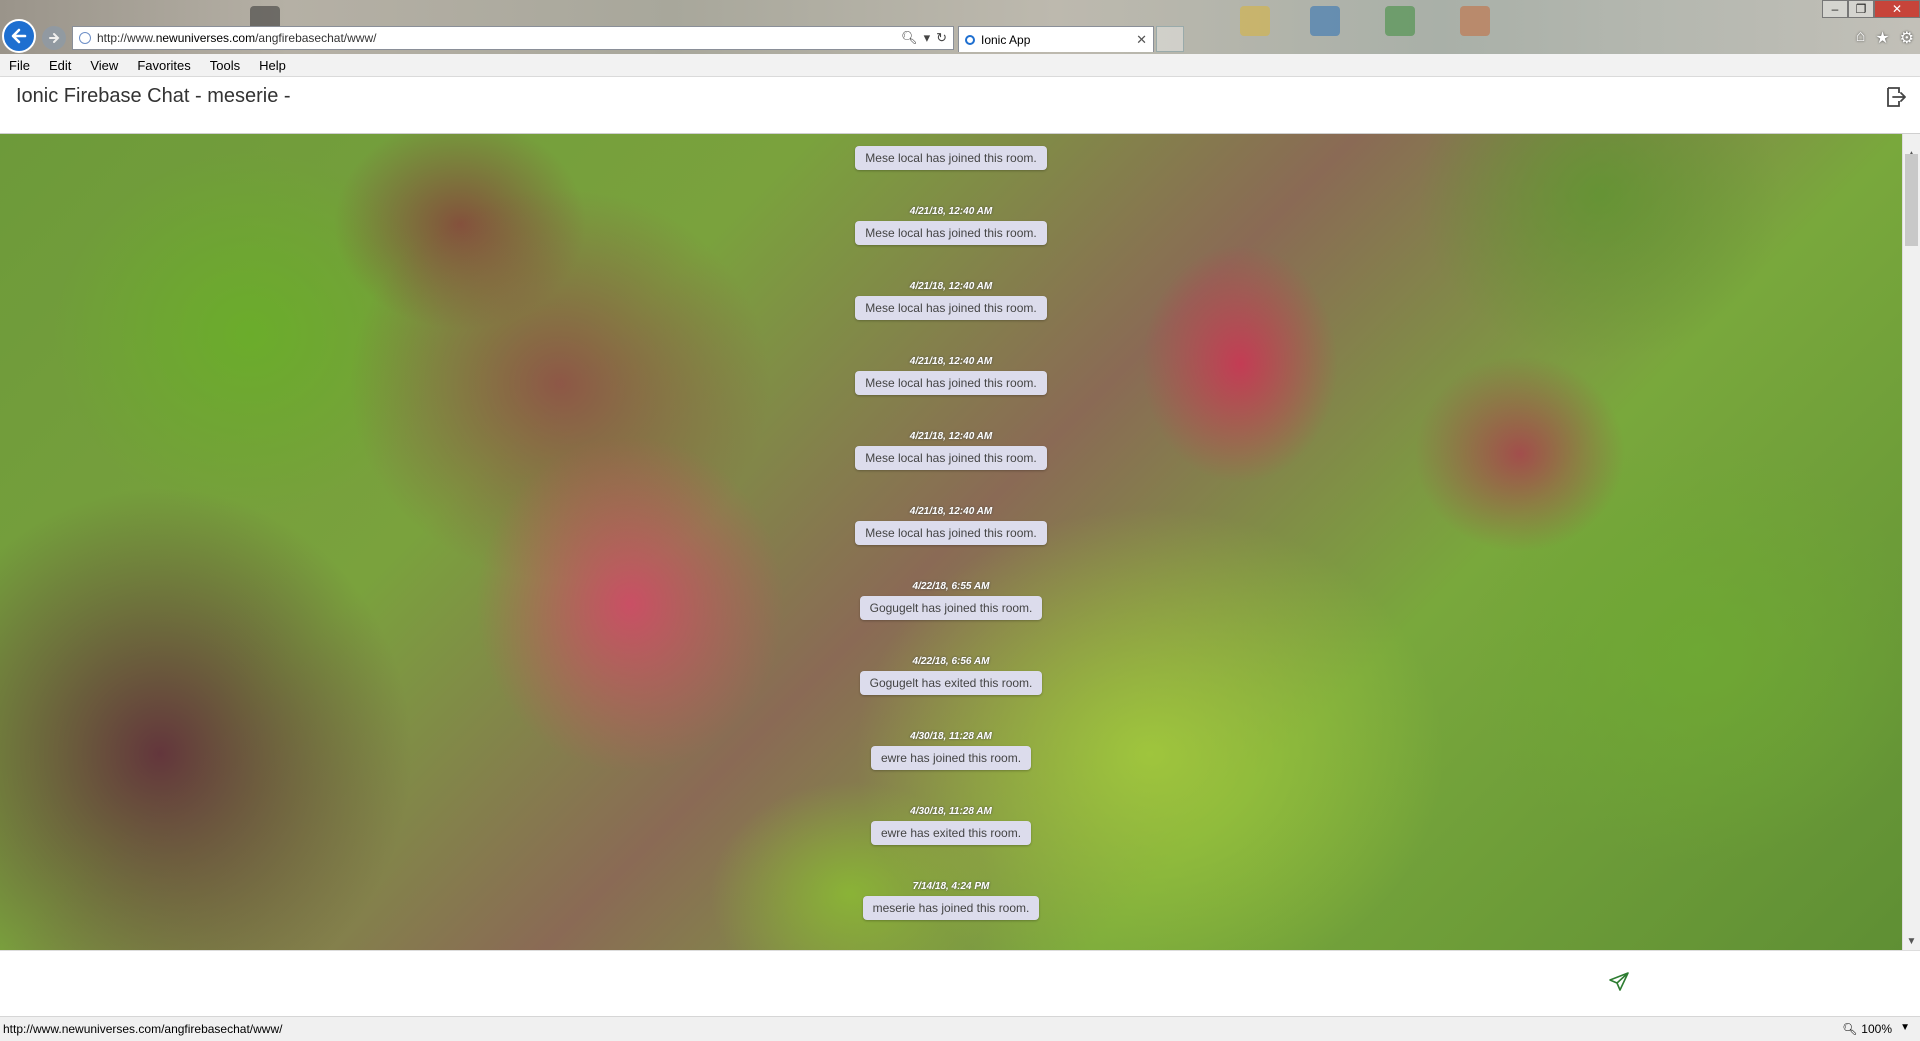  Describe the element at coordinates (909, 38) in the screenshot. I see `search-icon: 🔍︎` at that location.